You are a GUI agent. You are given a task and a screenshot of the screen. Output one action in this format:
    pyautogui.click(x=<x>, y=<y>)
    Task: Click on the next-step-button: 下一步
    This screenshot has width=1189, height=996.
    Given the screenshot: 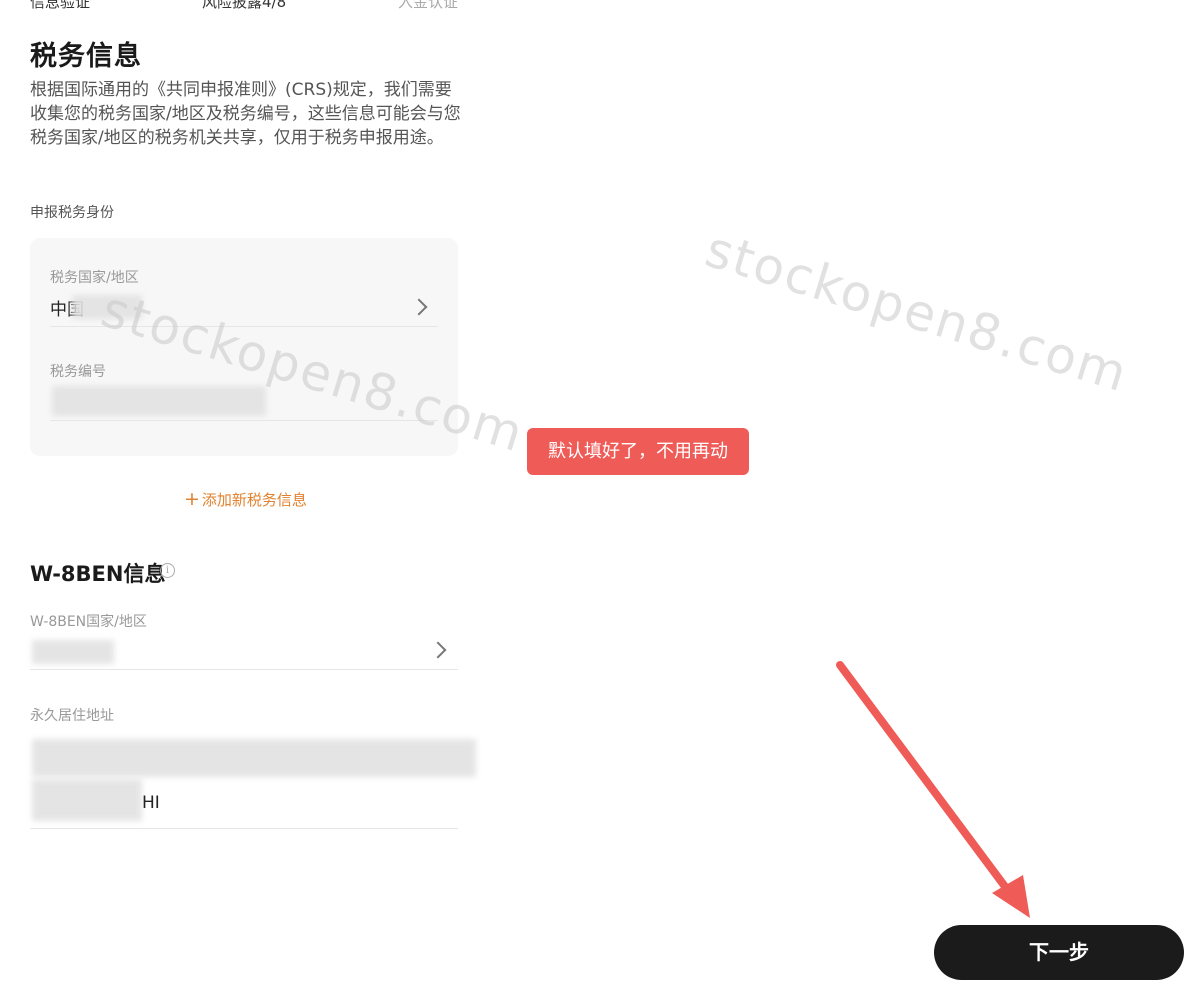 What is the action you would take?
    pyautogui.click(x=1059, y=952)
    